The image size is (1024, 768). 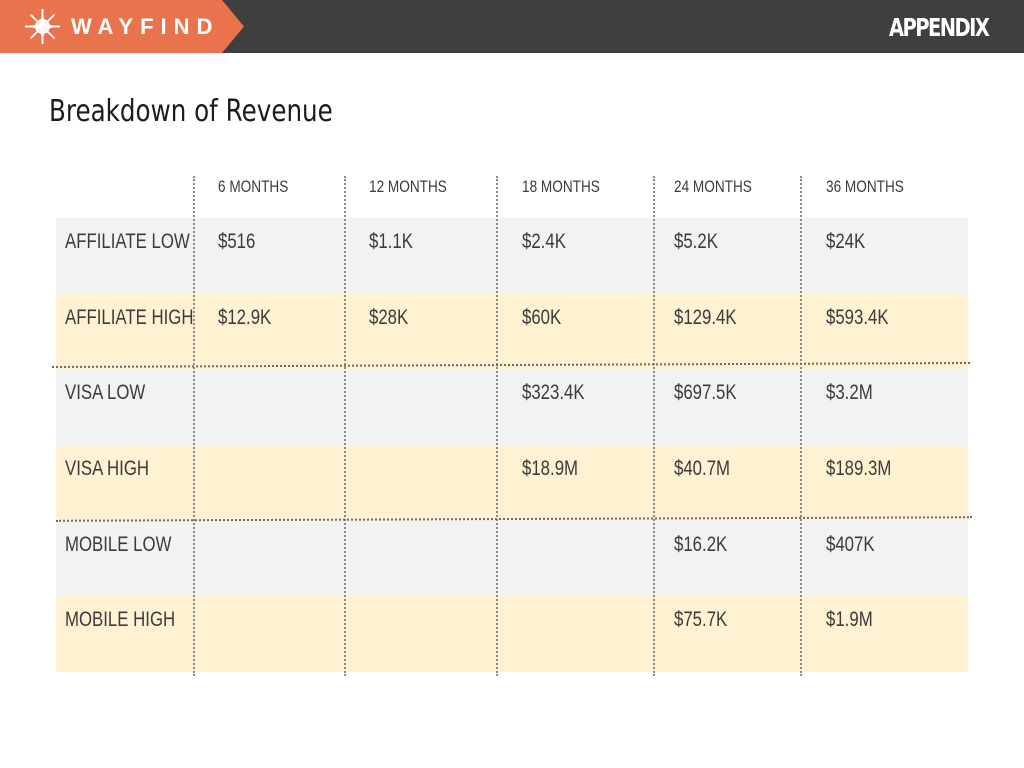 I want to click on table-cell: $5.2K, so click(x=696, y=241).